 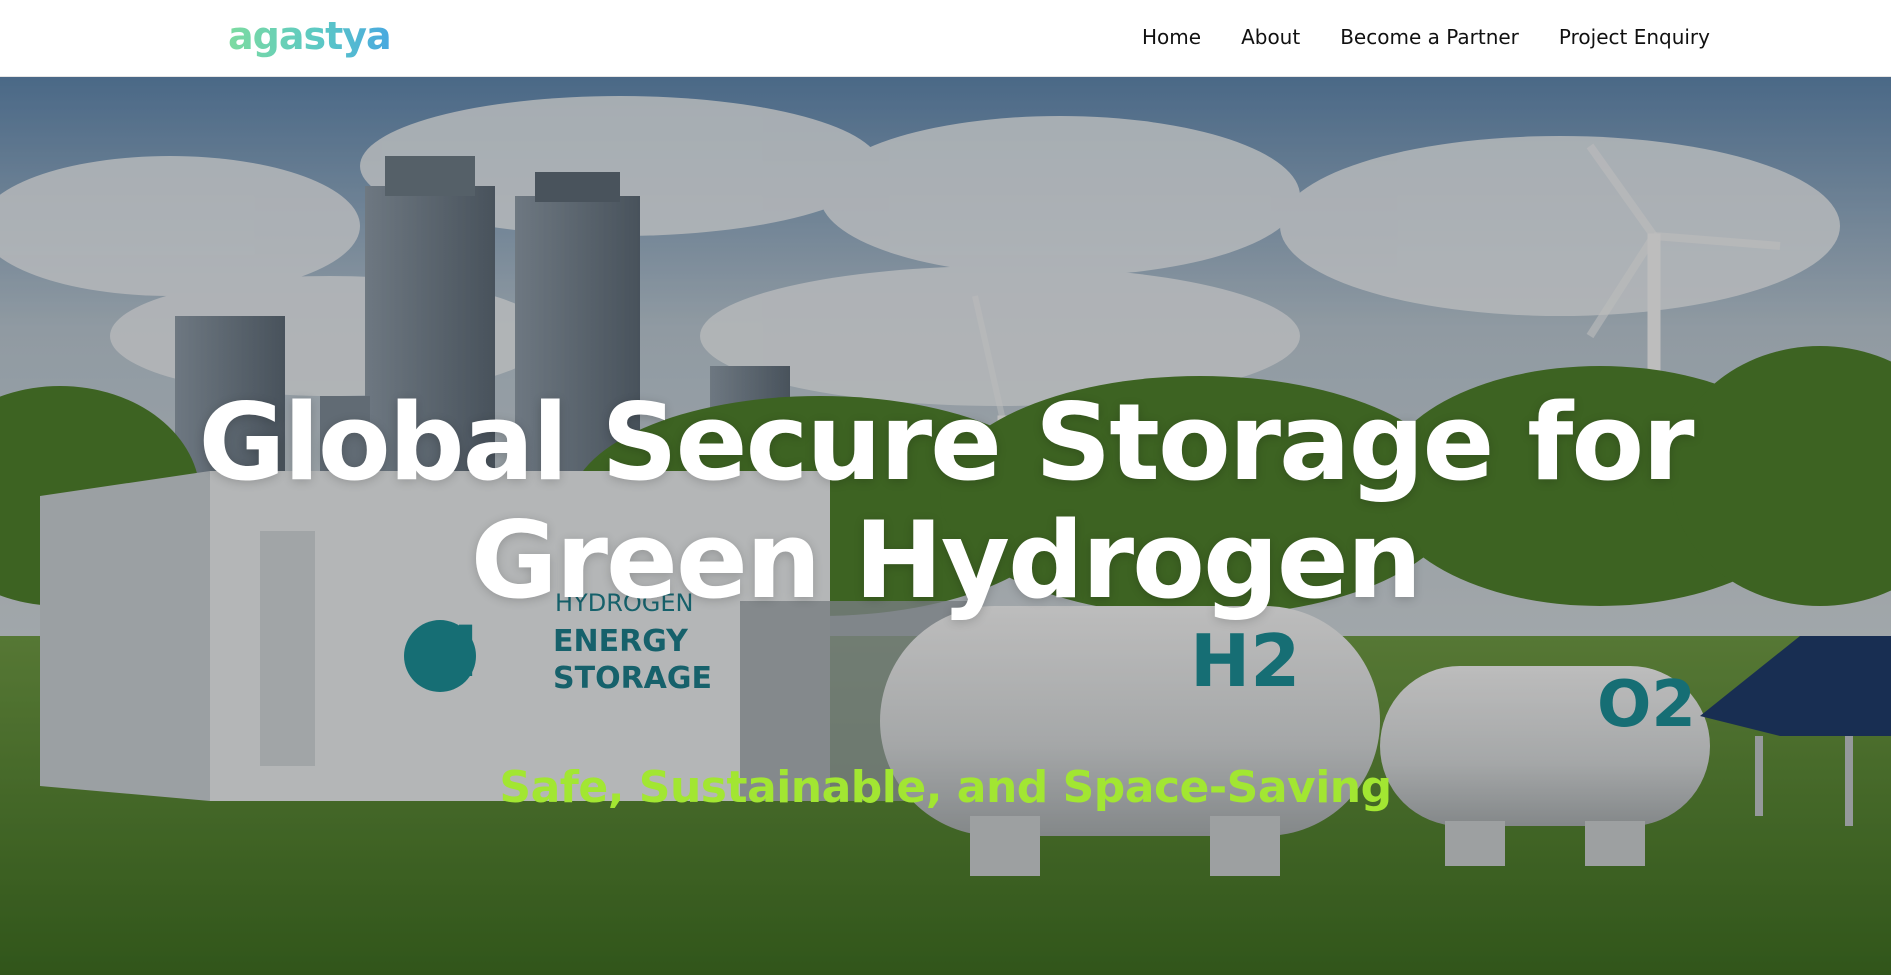 What do you see at coordinates (310, 36) in the screenshot?
I see `agastya-logo: agastya` at bounding box center [310, 36].